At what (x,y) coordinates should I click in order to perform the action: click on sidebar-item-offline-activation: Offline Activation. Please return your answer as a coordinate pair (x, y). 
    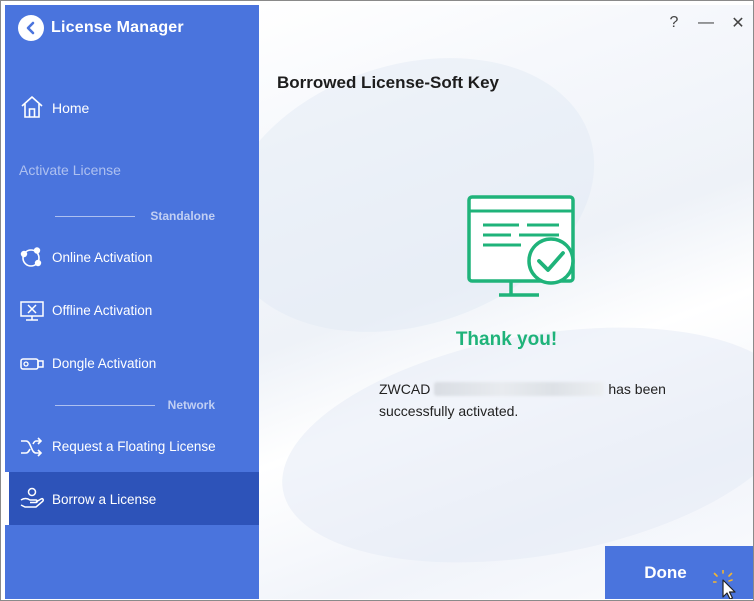
    Looking at the image, I should click on (132, 311).